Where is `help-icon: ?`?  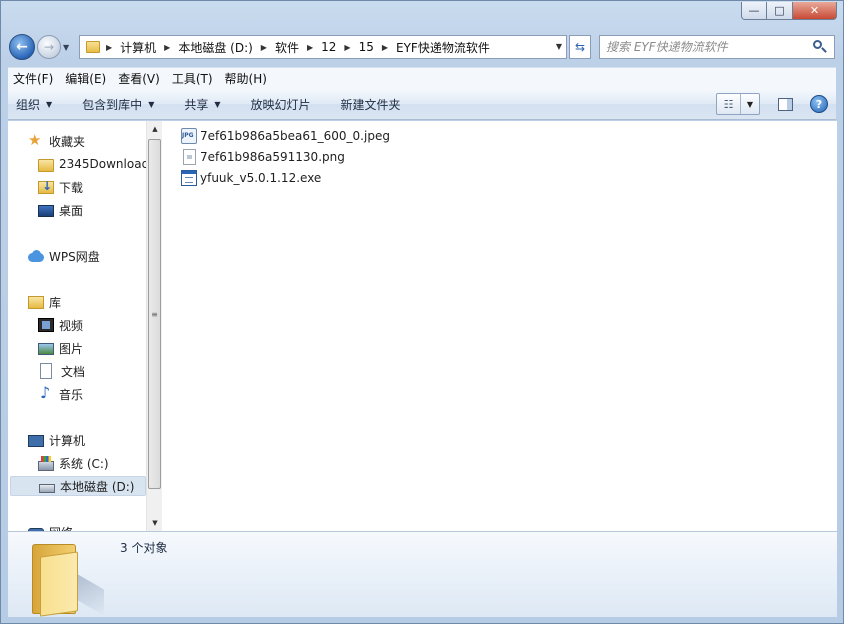
help-icon: ? is located at coordinates (819, 104).